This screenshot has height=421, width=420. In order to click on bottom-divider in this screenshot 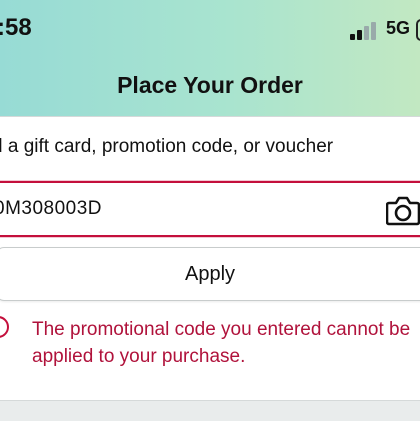, I will do `click(210, 410)`.